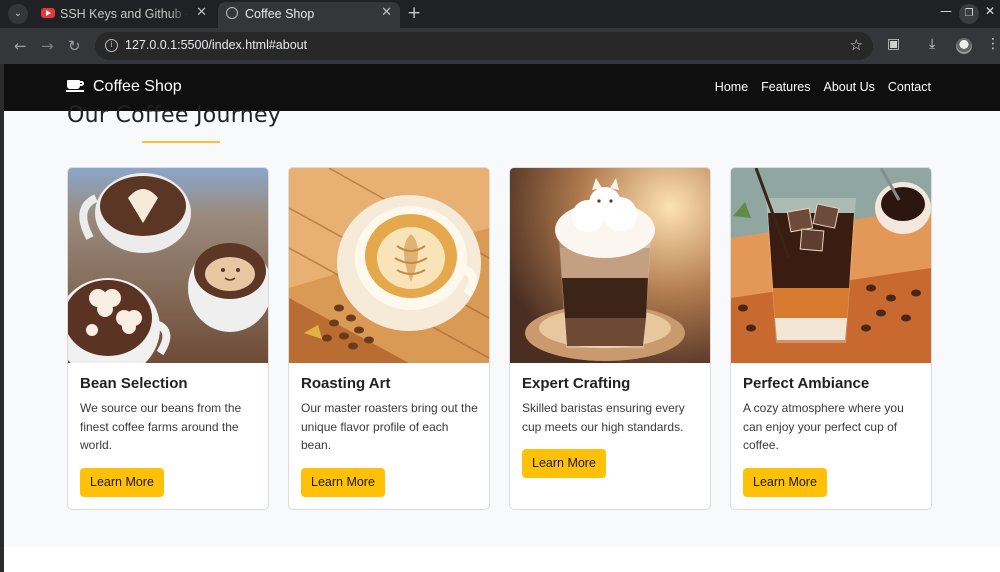 The width and height of the screenshot is (1000, 572). What do you see at coordinates (806, 383) in the screenshot?
I see `card-title: Perfect Ambiance` at bounding box center [806, 383].